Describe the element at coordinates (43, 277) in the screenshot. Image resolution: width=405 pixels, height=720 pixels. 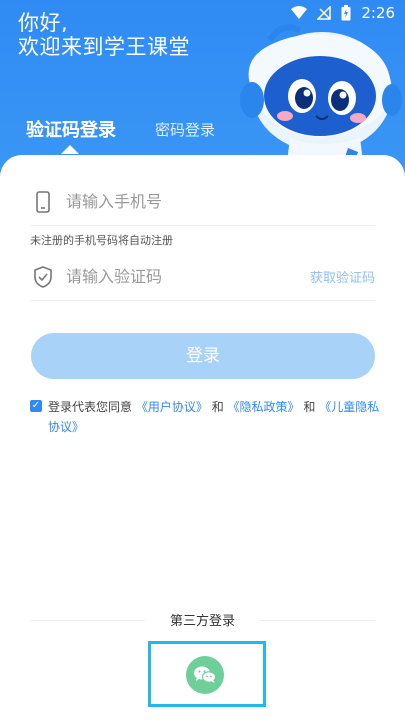
I see `shield-icon` at that location.